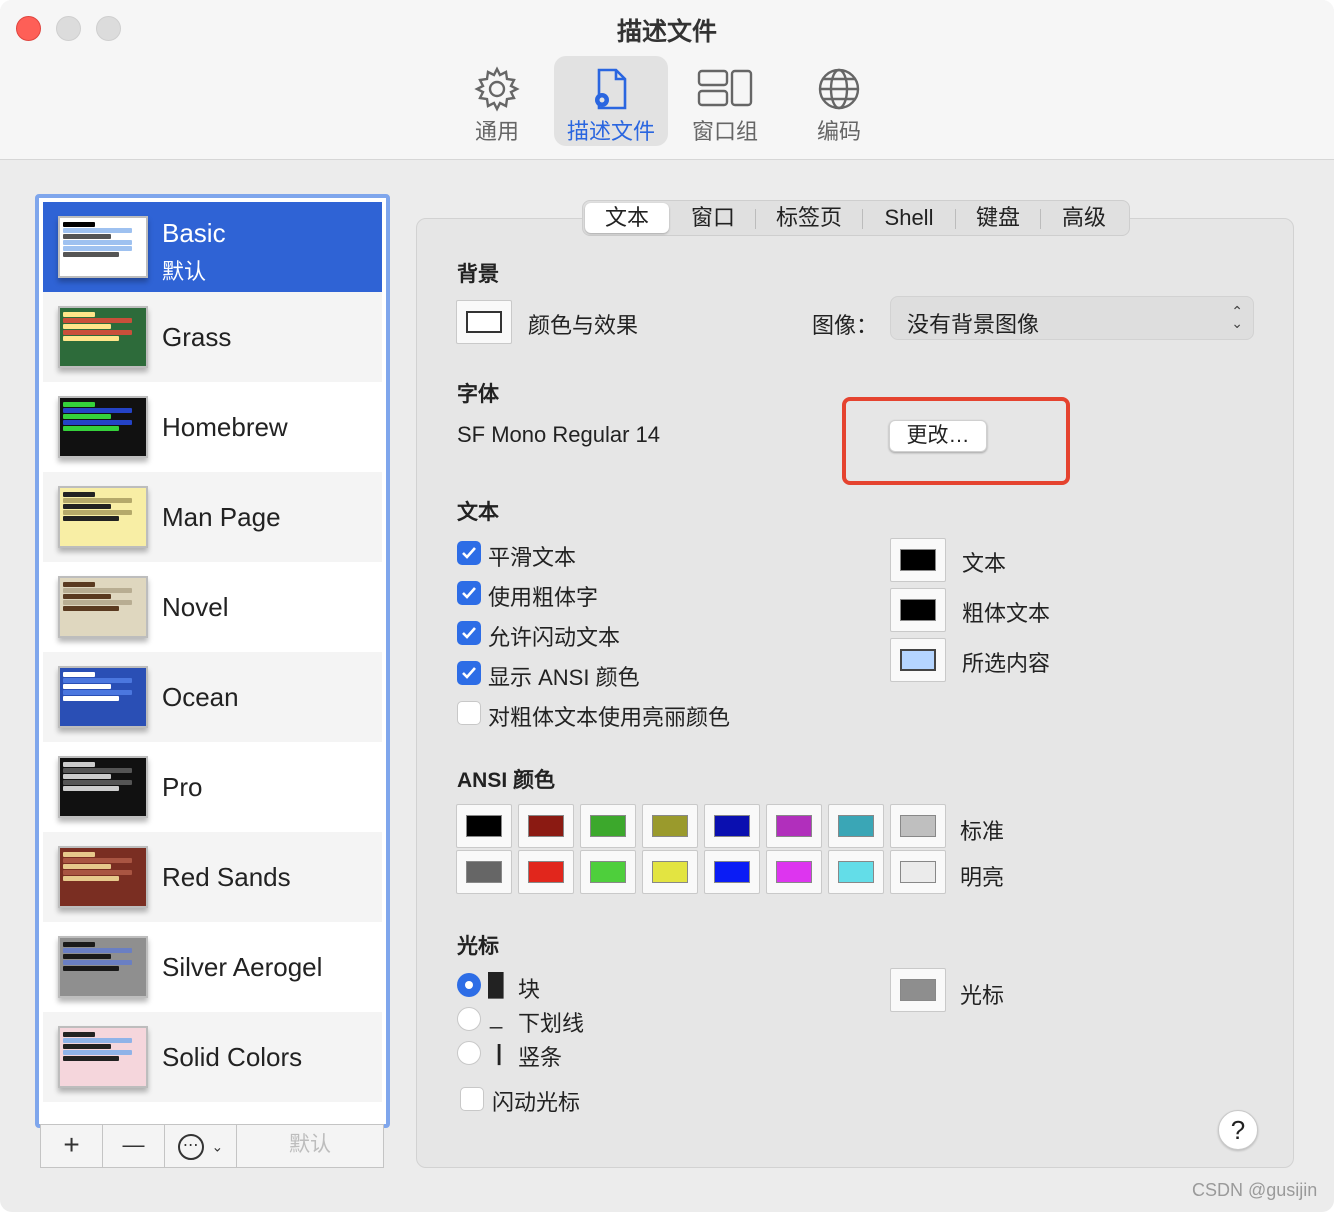 This screenshot has width=1334, height=1212. What do you see at coordinates (809, 218) in the screenshot?
I see `tab-tabs: 标签页` at bounding box center [809, 218].